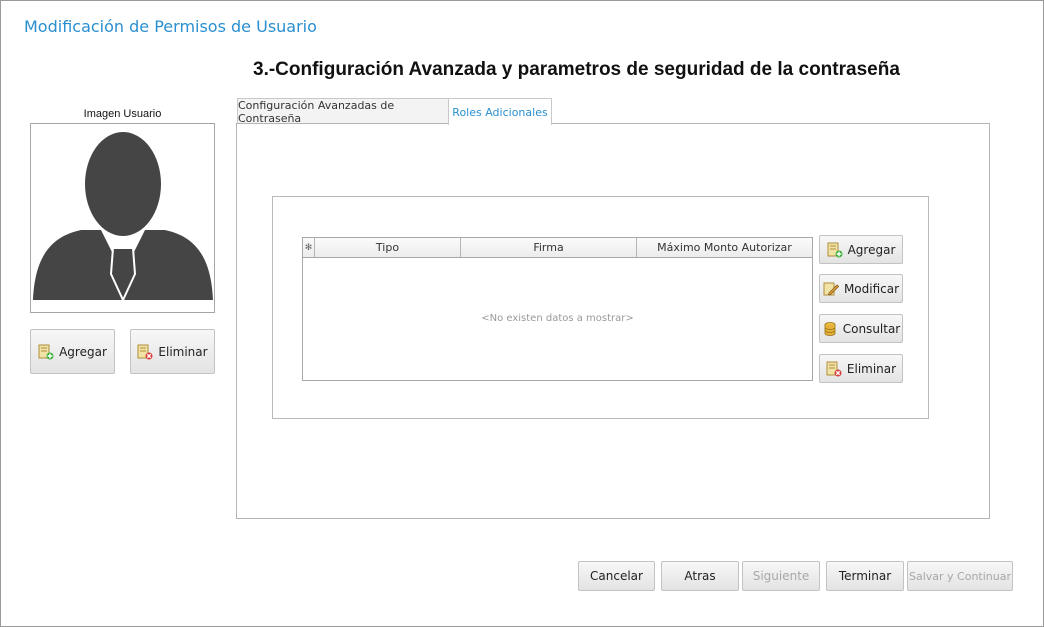 The image size is (1044, 627). I want to click on delete-image-label: Eliminar, so click(183, 351).